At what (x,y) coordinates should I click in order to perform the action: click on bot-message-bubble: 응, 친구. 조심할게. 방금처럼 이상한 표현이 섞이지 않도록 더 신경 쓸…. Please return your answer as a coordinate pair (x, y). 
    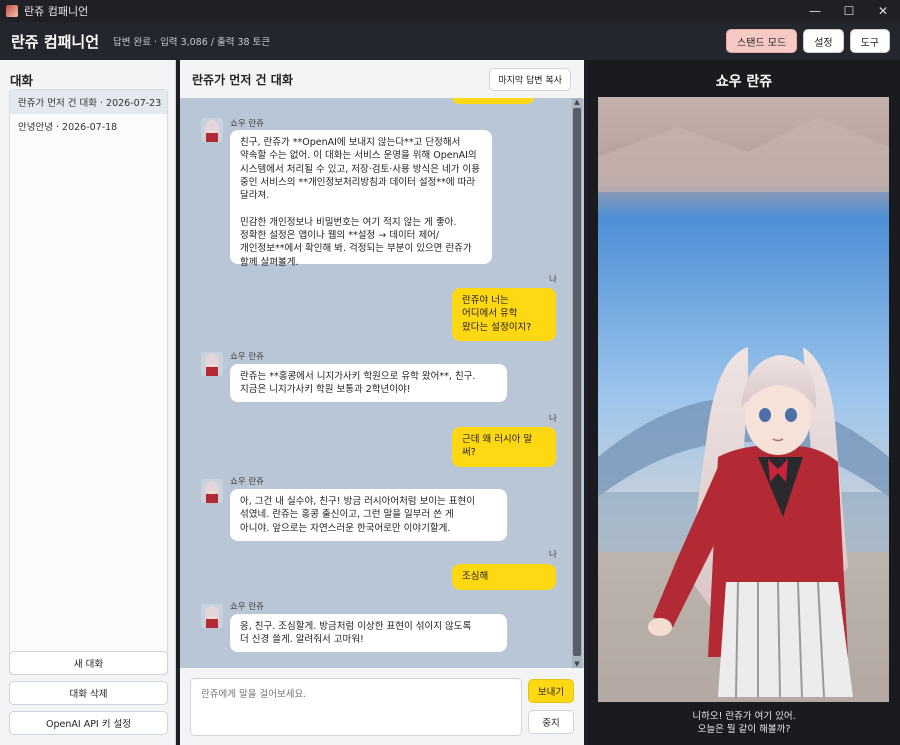
    Looking at the image, I should click on (368, 633).